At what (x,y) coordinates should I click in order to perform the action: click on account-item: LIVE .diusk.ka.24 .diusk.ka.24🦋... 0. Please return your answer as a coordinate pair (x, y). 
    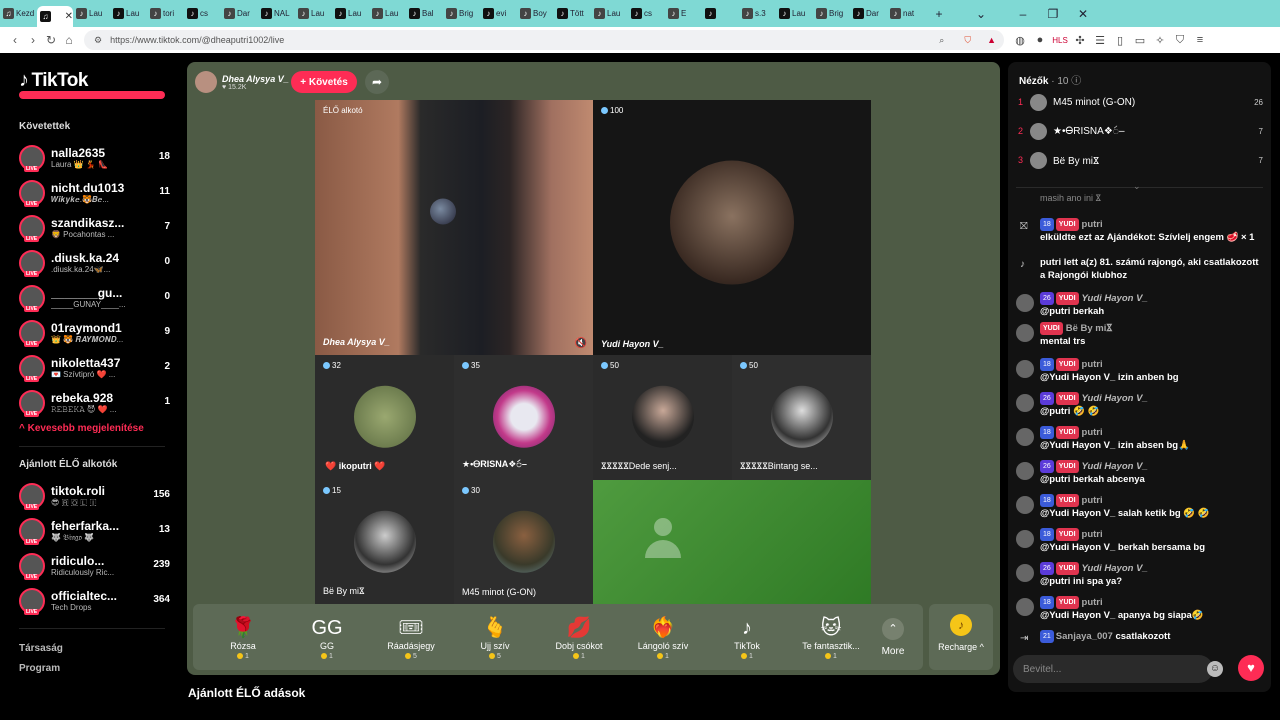
    Looking at the image, I should click on (94, 262).